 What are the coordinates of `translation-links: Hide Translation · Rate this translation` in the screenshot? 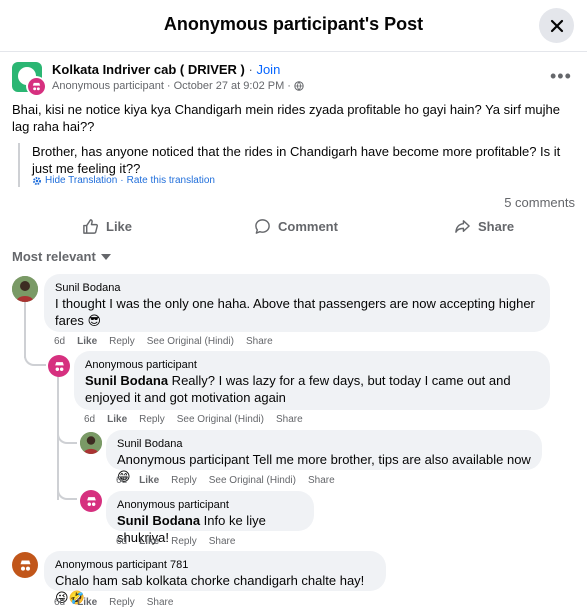 It's located at (123, 180).